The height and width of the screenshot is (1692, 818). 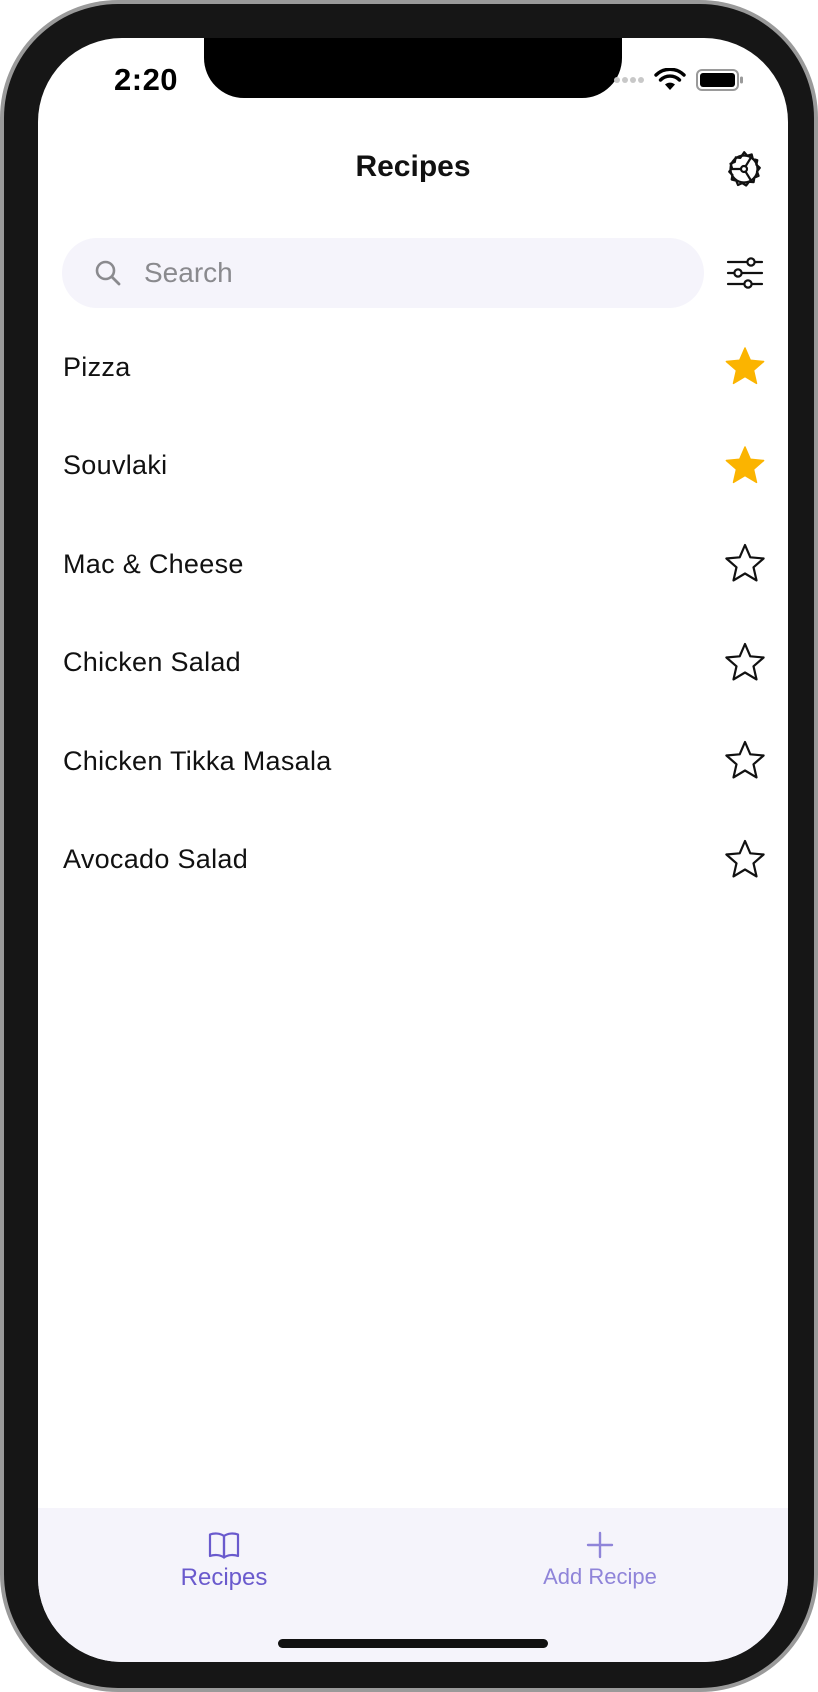 I want to click on recipe-name: Chicken Salad, so click(x=152, y=662).